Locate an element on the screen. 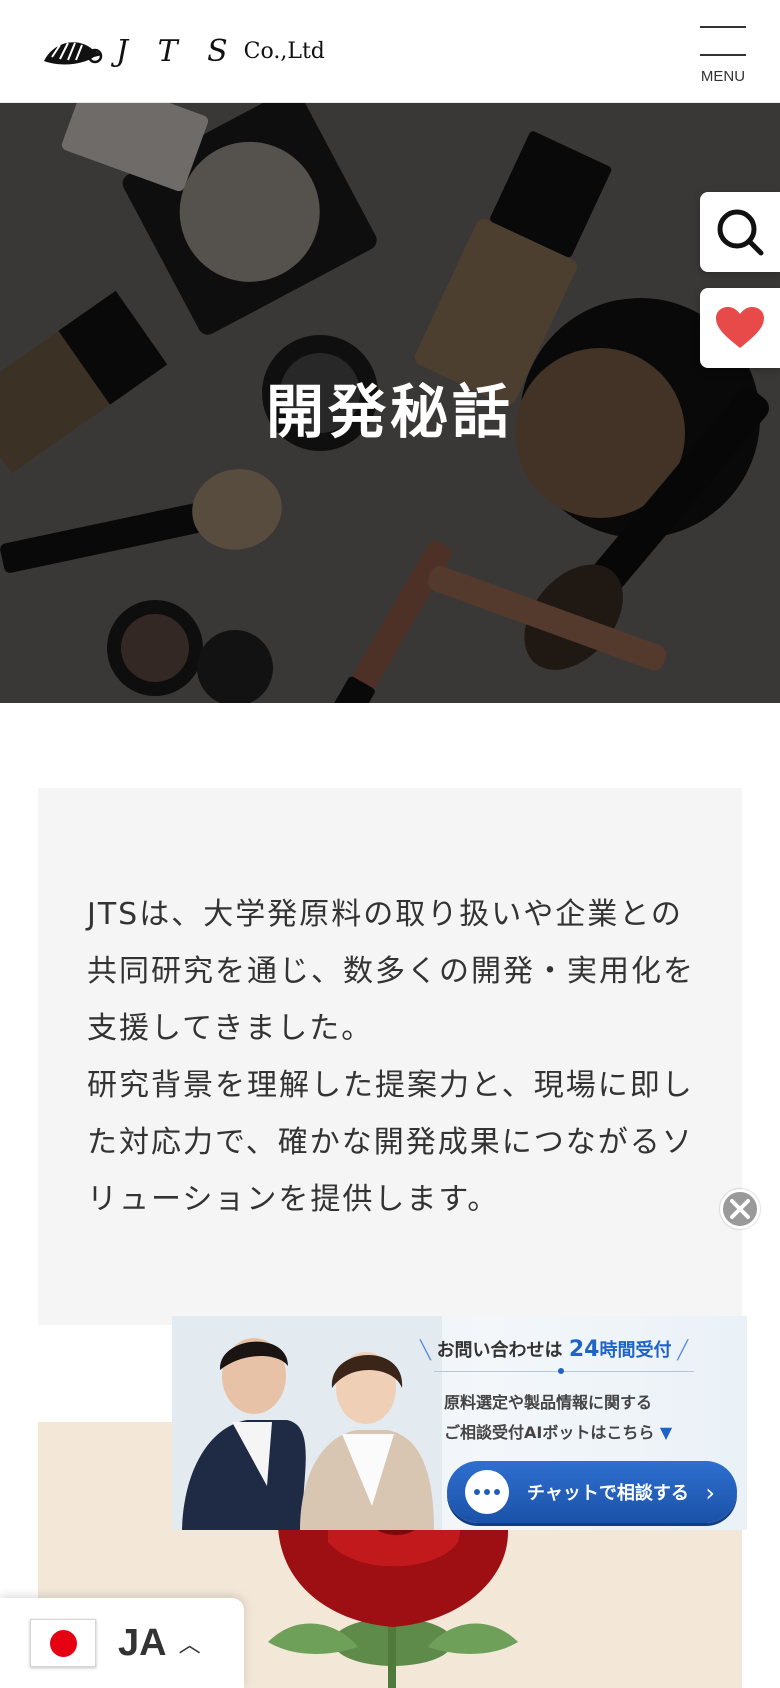  chat-consult-button: チャットで相談する › is located at coordinates (592, 1492).